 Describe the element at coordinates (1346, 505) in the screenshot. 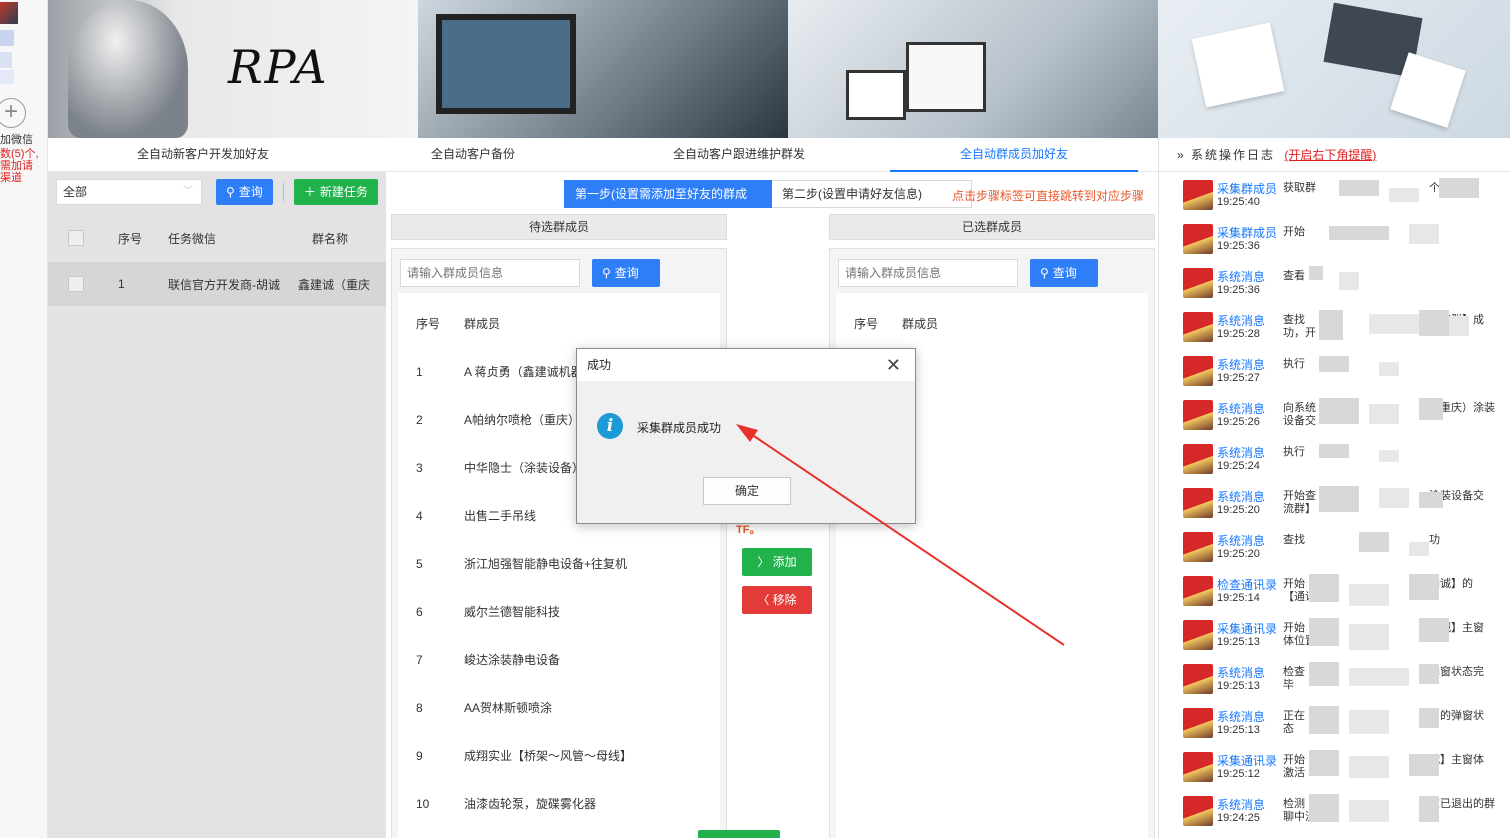

I see `log-item: 系统消息 19:25:20 开始查 流群】 涂装设备交` at that location.